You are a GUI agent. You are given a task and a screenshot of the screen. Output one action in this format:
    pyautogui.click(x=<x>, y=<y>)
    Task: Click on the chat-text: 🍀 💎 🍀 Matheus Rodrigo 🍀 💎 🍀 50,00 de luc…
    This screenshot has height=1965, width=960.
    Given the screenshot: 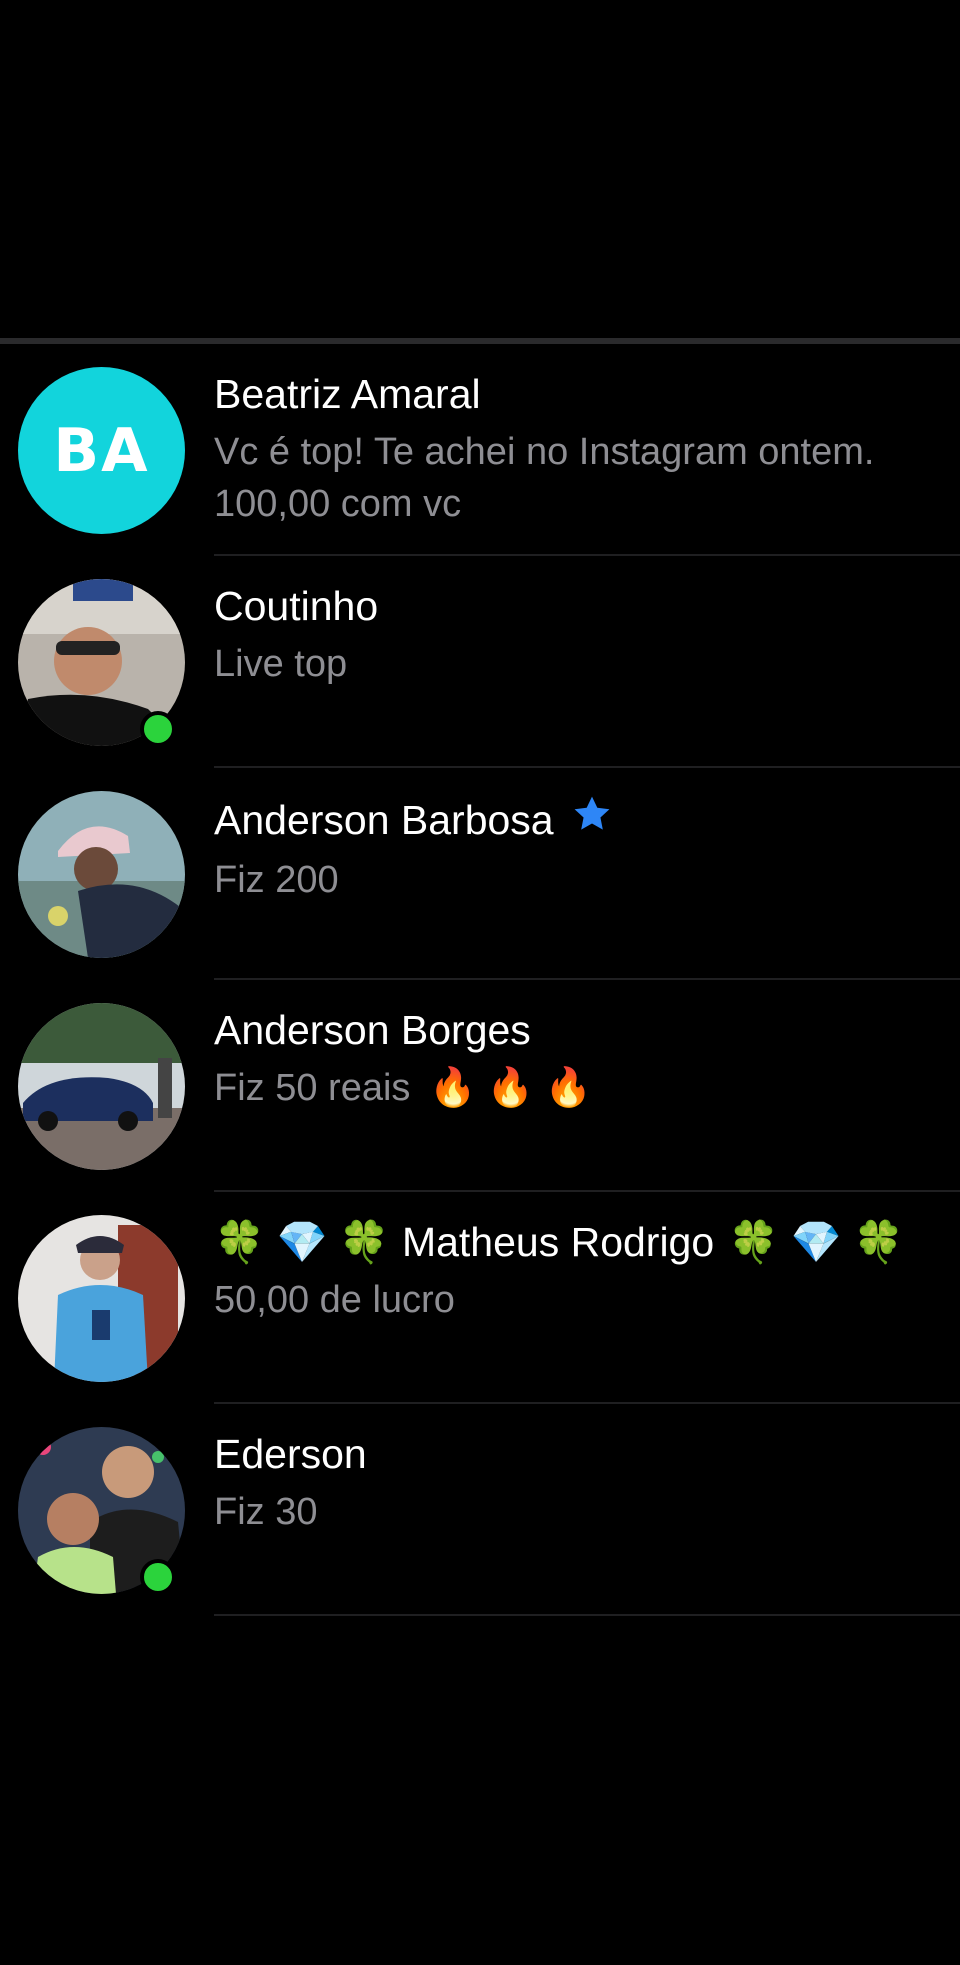 What is the action you would take?
    pyautogui.click(x=587, y=1271)
    